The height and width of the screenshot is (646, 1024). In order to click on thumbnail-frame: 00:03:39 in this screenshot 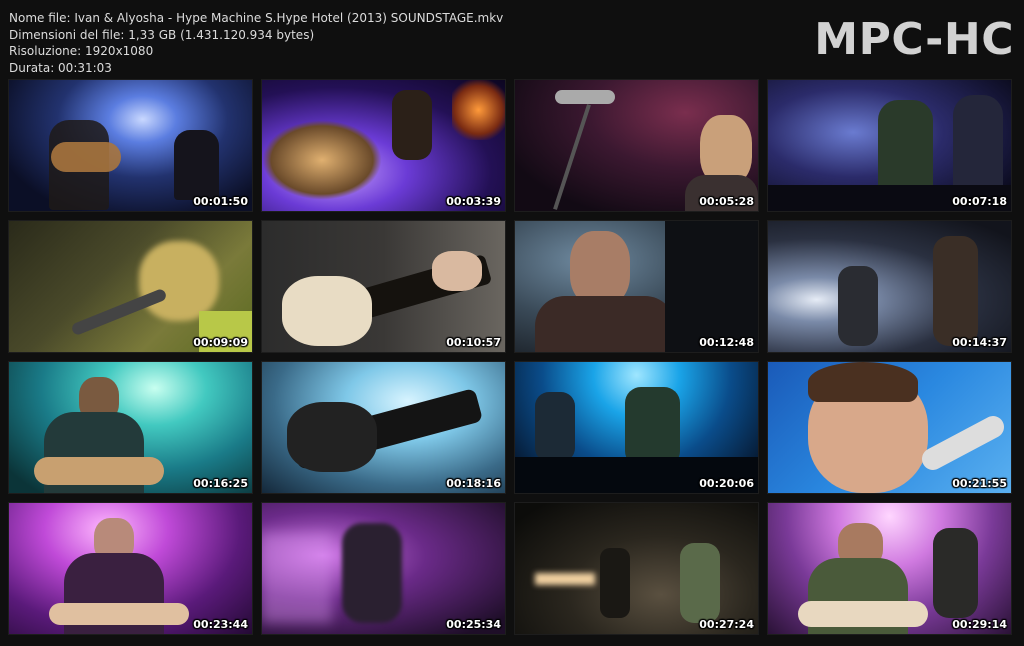, I will do `click(383, 145)`.